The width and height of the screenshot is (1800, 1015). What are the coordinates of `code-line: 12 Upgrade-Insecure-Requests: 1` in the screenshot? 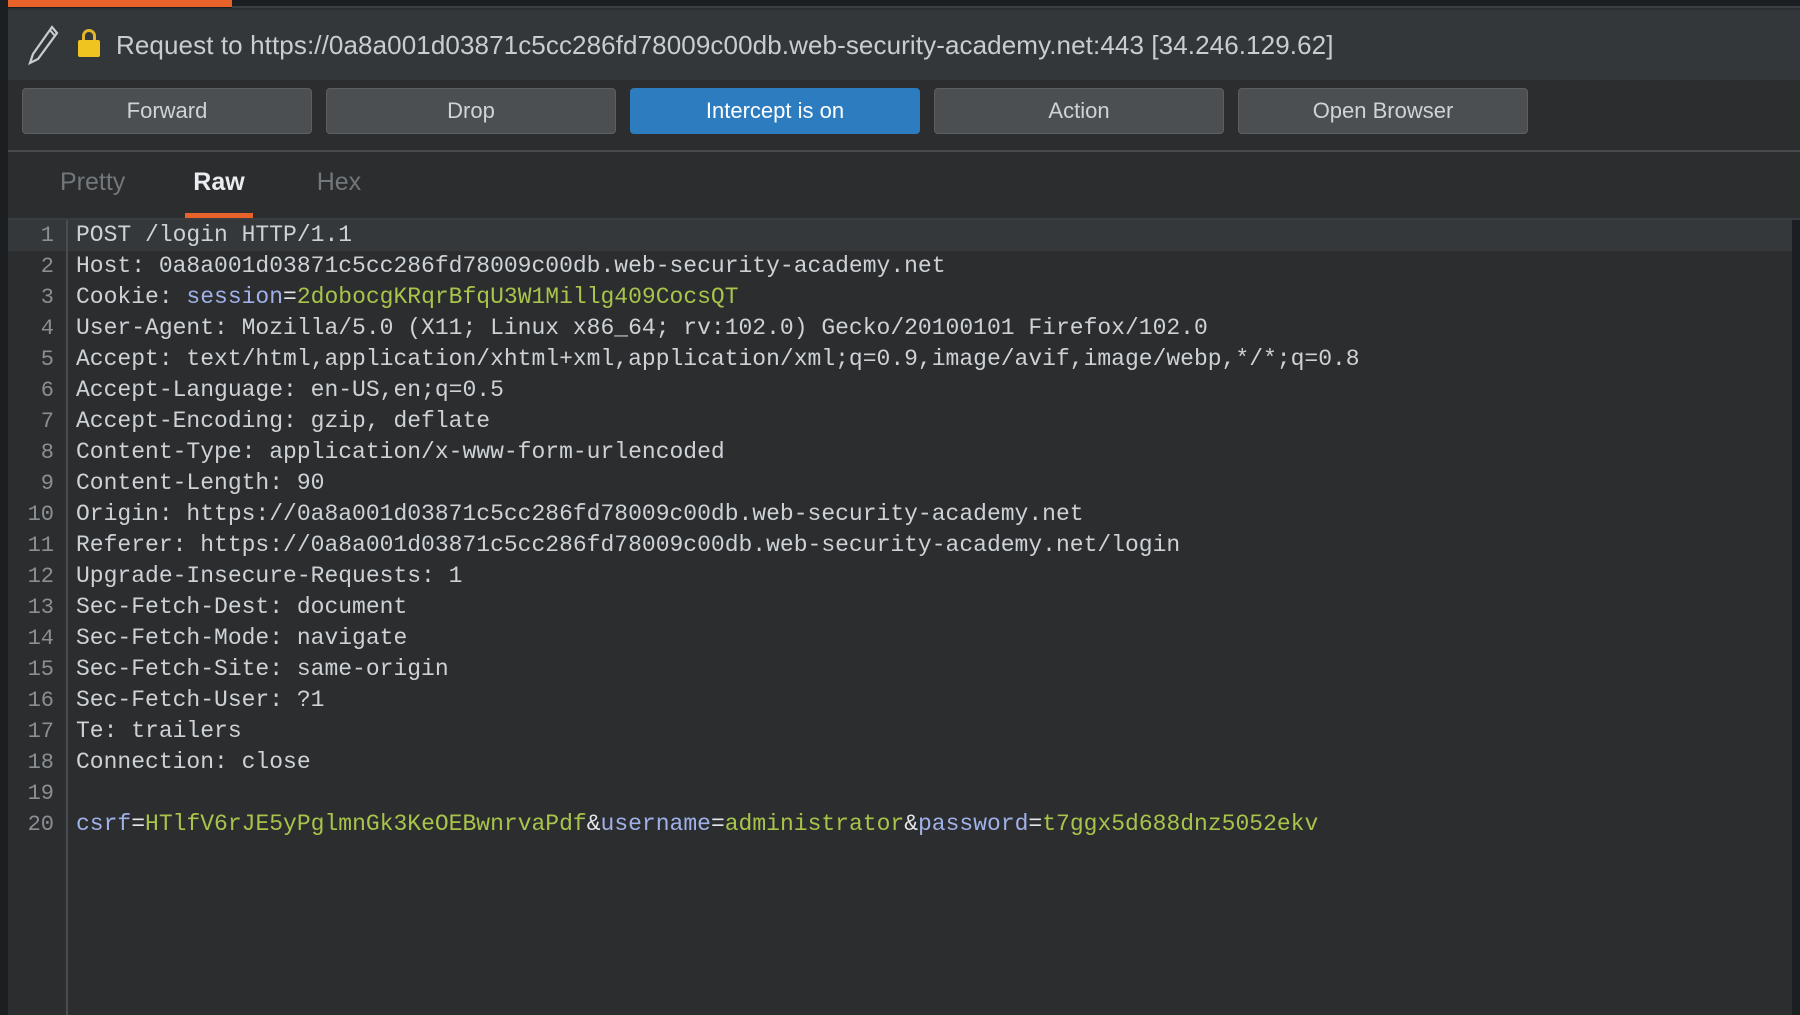 It's located at (904, 576).